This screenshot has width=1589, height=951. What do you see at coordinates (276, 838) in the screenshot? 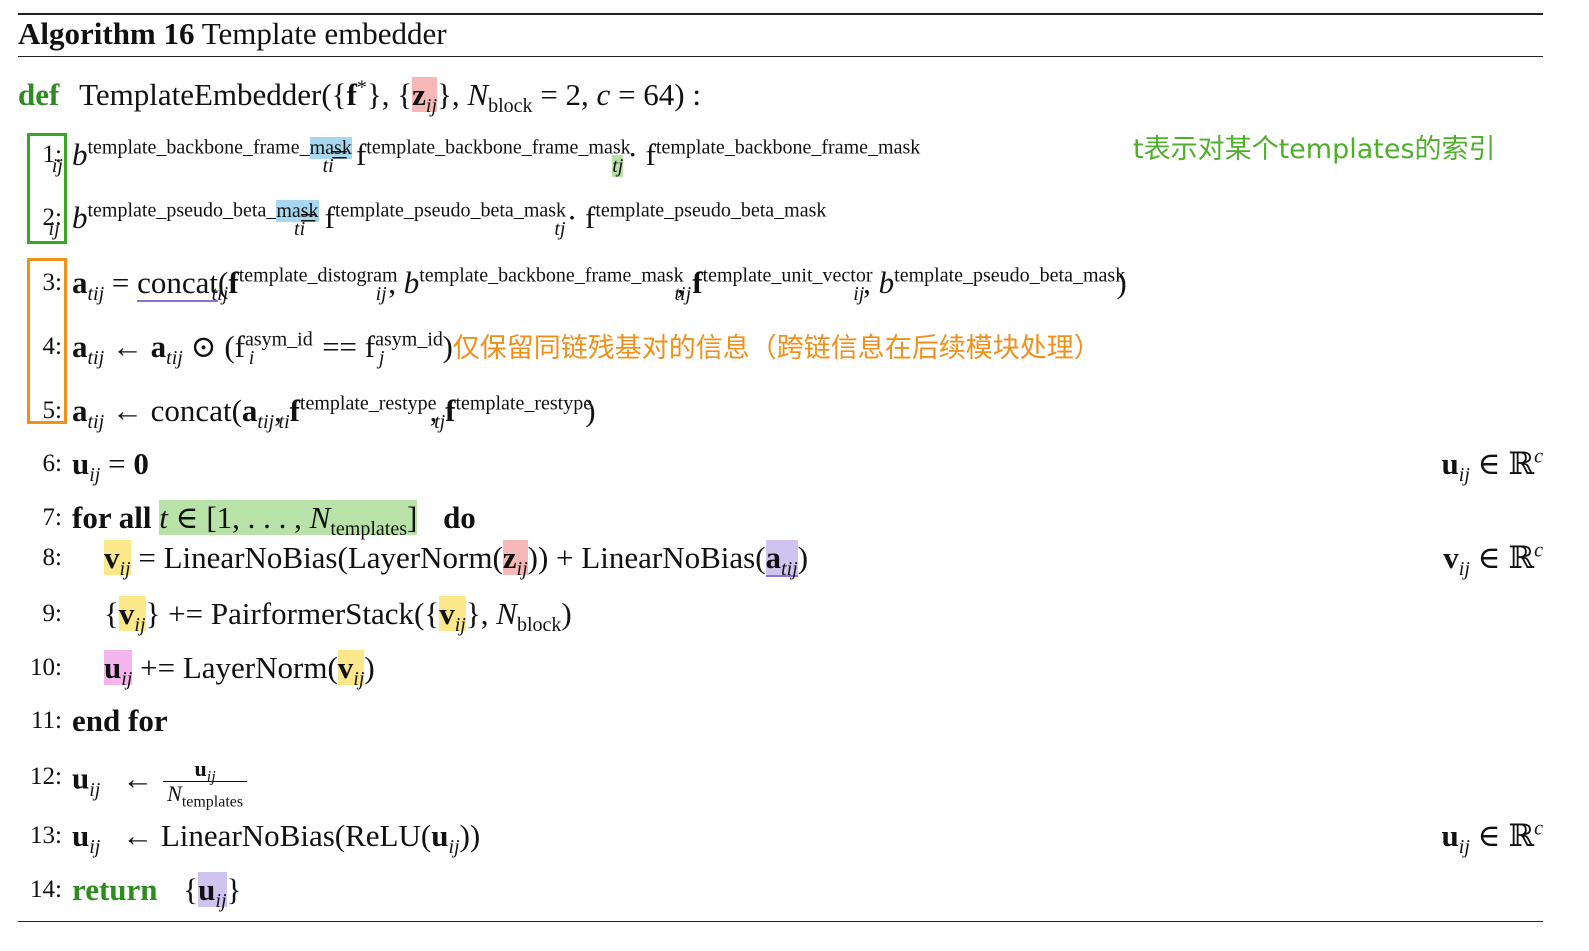
I see `line-code: uij ← LinearNoBias(ReLU(uij))` at bounding box center [276, 838].